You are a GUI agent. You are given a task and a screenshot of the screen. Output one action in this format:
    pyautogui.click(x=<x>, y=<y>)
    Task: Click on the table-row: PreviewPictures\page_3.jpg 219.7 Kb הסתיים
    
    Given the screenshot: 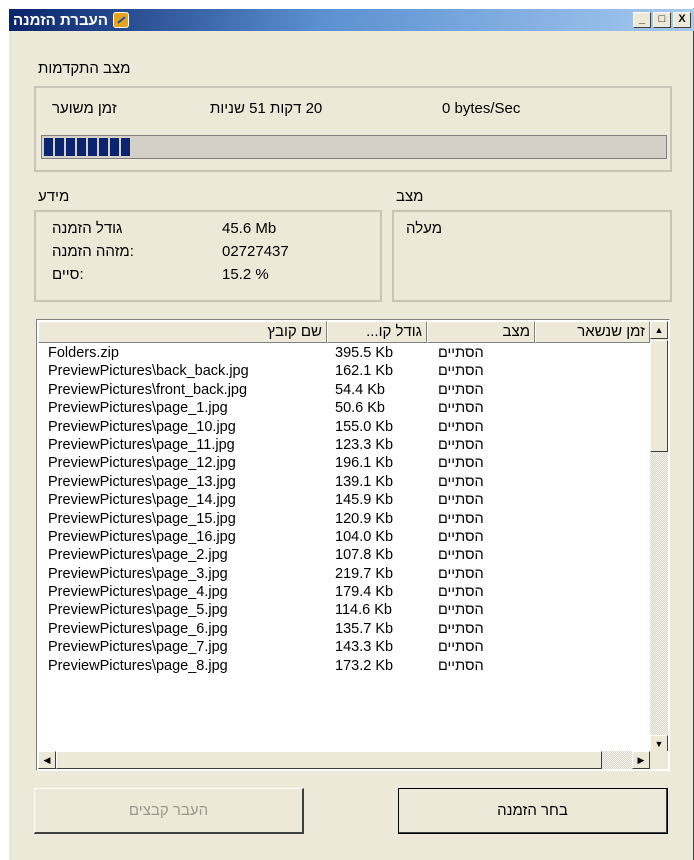 What is the action you would take?
    pyautogui.click(x=344, y=574)
    